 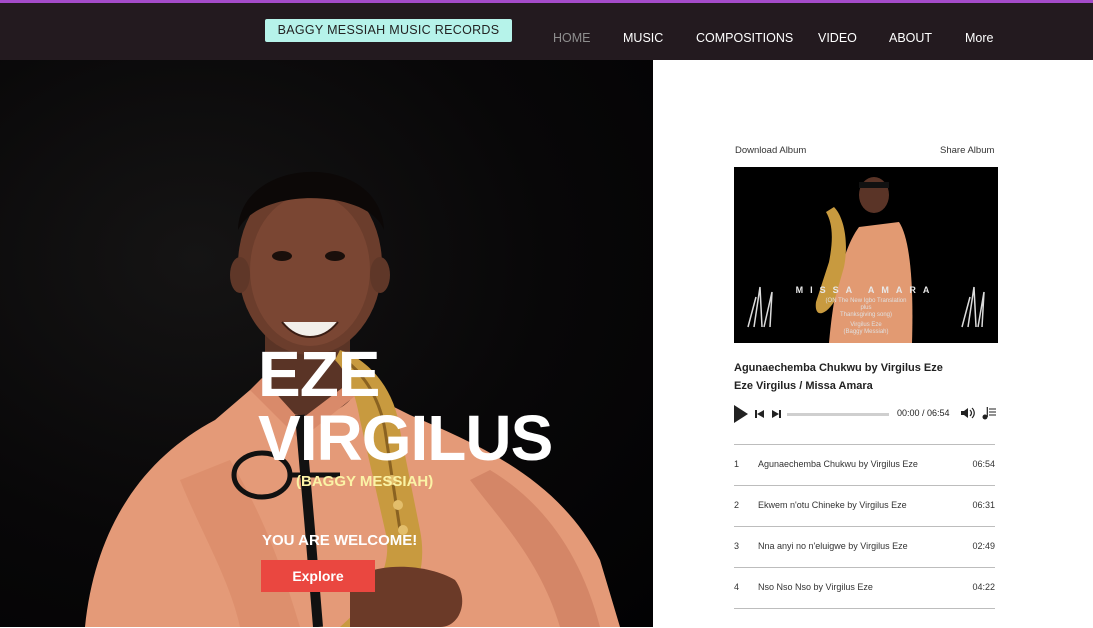 What do you see at coordinates (643, 38) in the screenshot?
I see `nav-music: MUSIC` at bounding box center [643, 38].